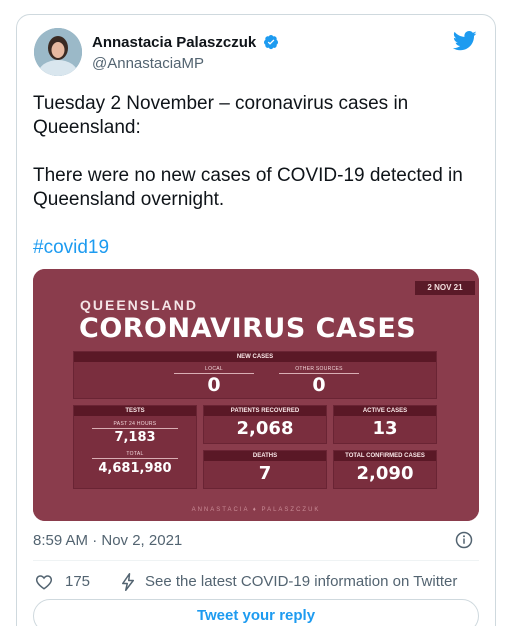 This screenshot has height=626, width=515. I want to click on new-cases-panel: NEW CASES LOCAL 0 OTHER SOURCES 0, so click(255, 375).